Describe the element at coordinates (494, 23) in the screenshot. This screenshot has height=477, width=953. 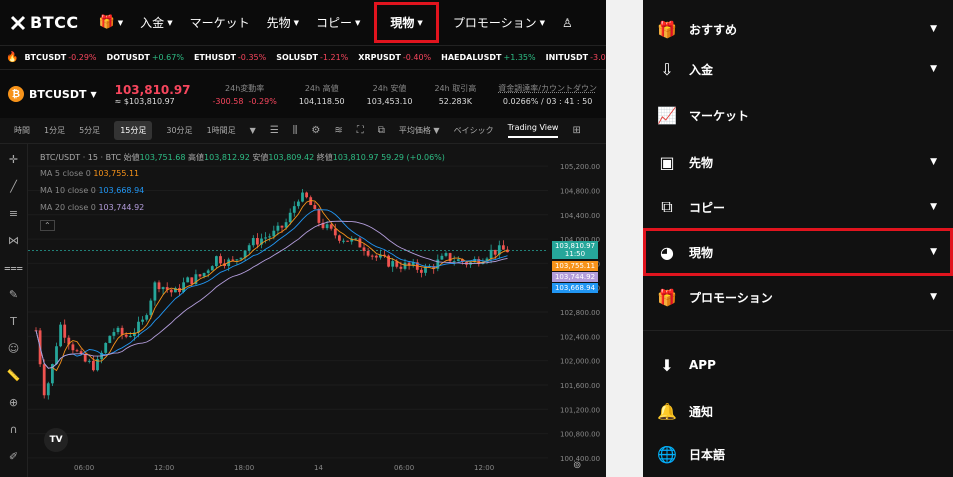
I see `nav-promotion-label: プロモーション` at that location.